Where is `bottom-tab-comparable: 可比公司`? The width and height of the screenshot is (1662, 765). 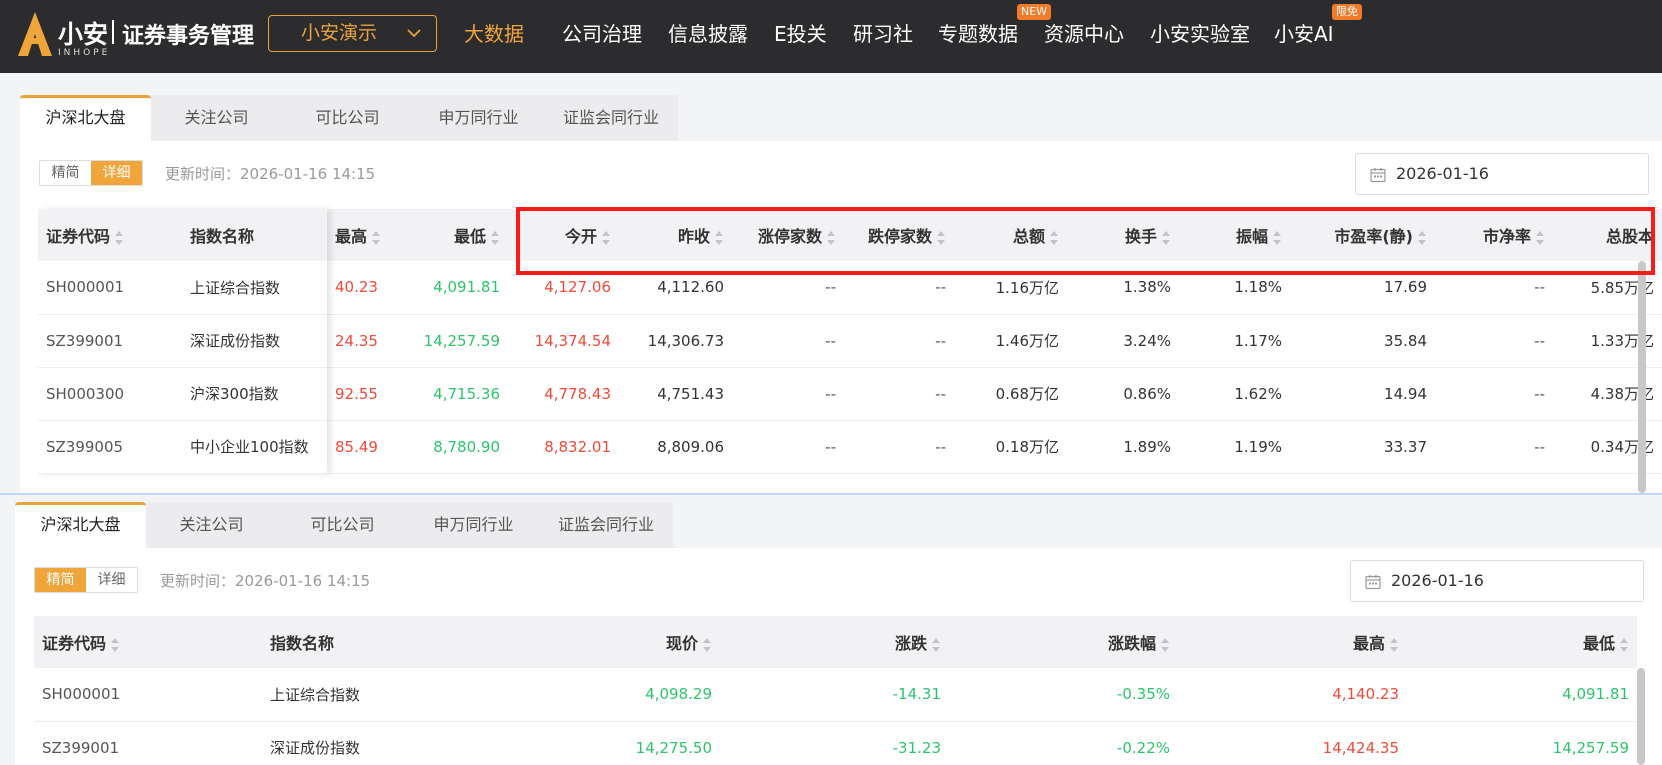
bottom-tab-comparable: 可比公司 is located at coordinates (342, 525).